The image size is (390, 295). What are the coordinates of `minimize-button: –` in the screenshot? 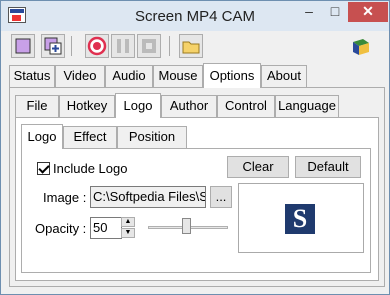 It's located at (309, 12).